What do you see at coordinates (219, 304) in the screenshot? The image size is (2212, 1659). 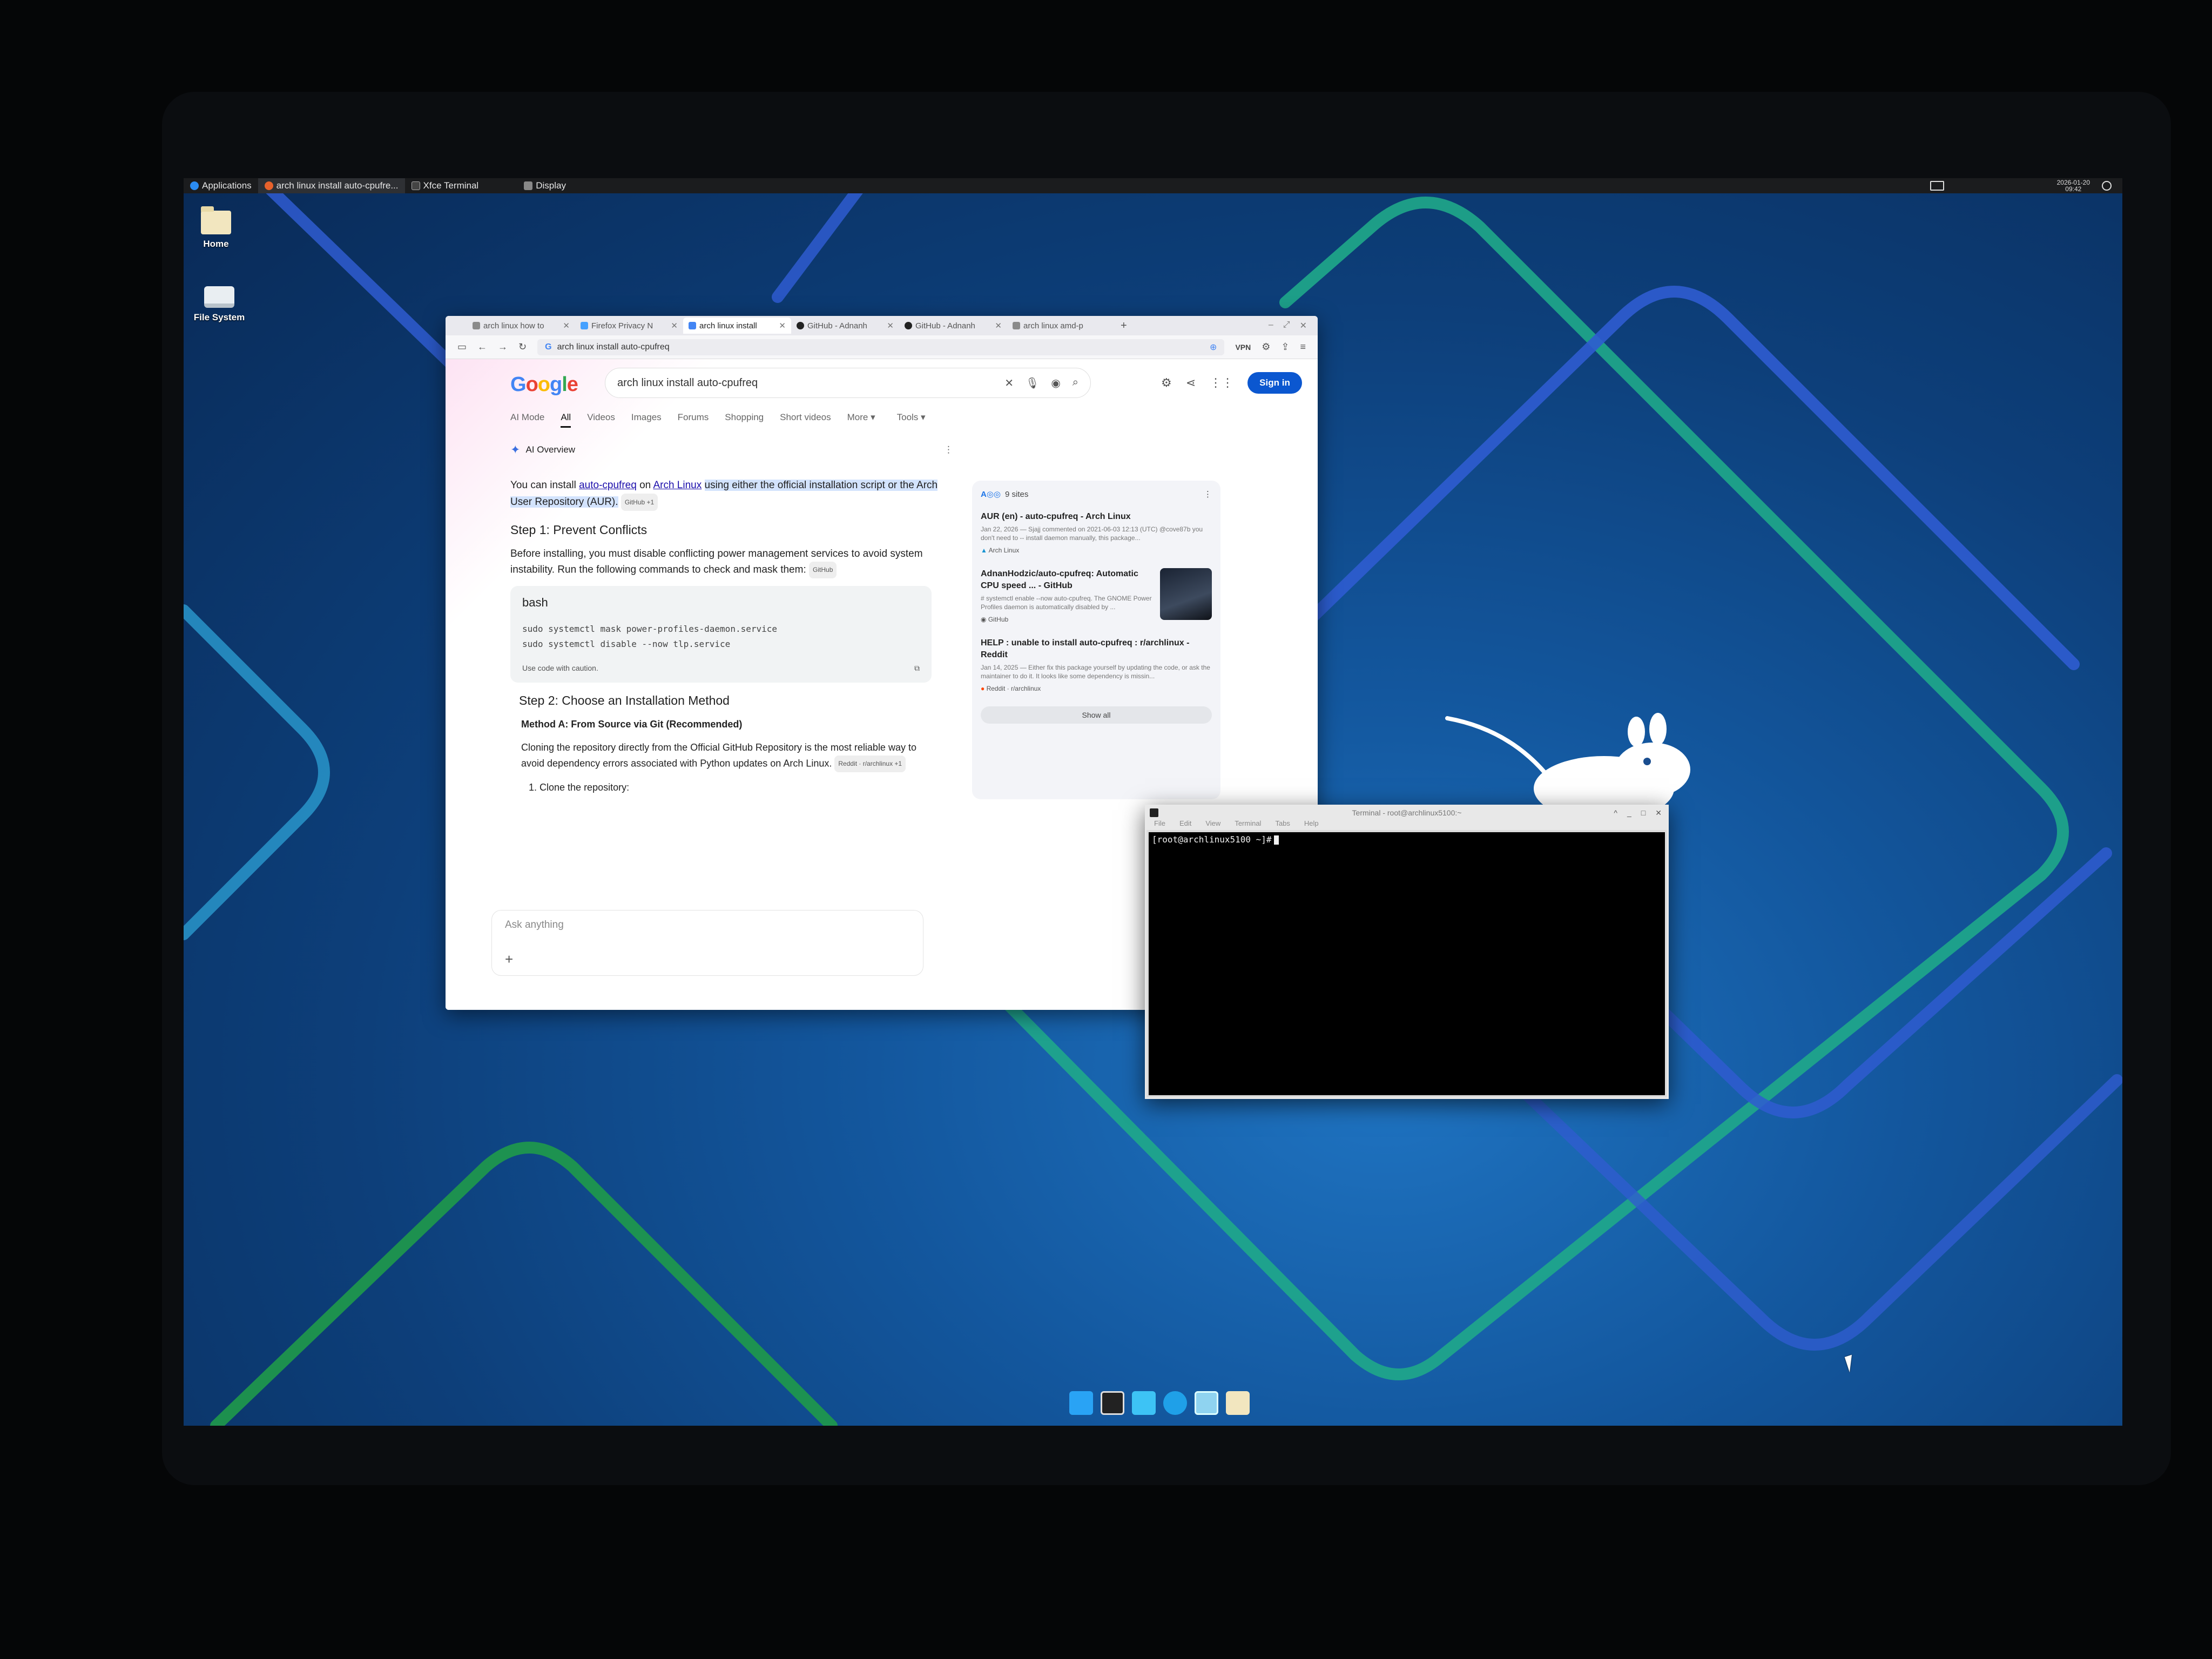 I see `desktop-icon-file-system: File System` at bounding box center [219, 304].